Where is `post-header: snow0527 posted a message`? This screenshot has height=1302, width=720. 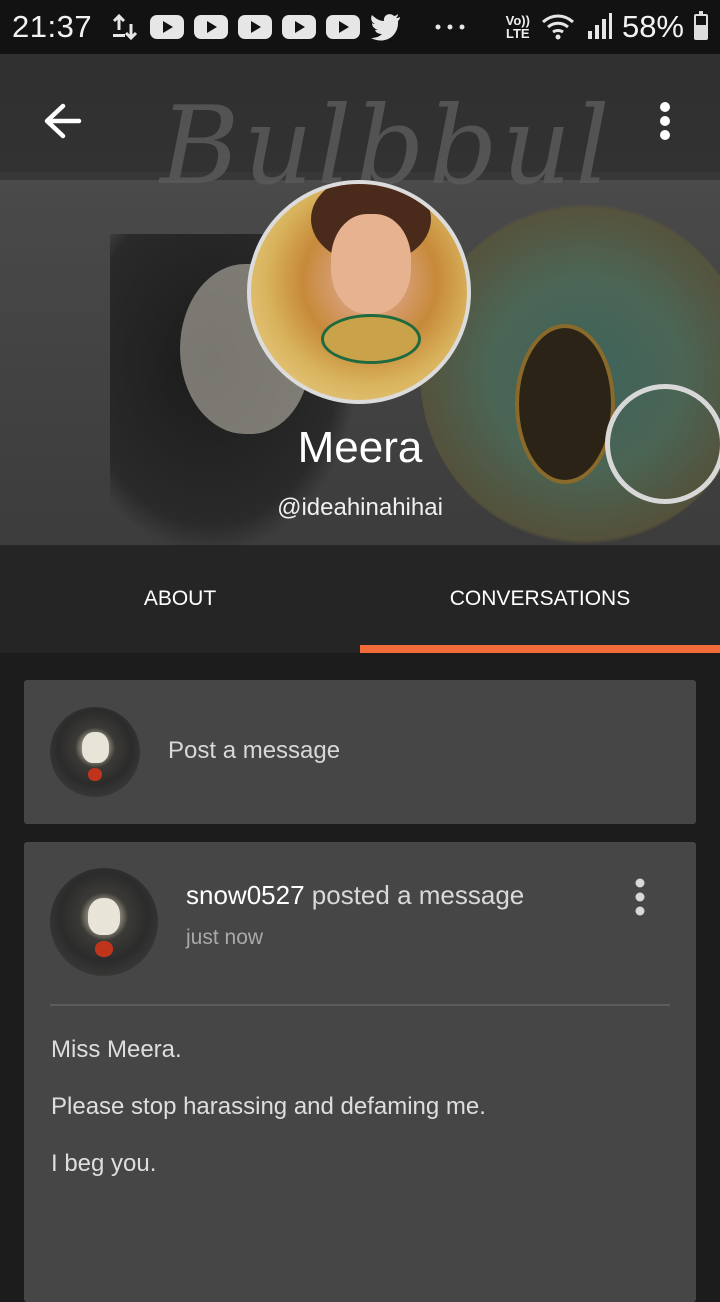
post-header: snow0527 posted a message is located at coordinates (355, 895).